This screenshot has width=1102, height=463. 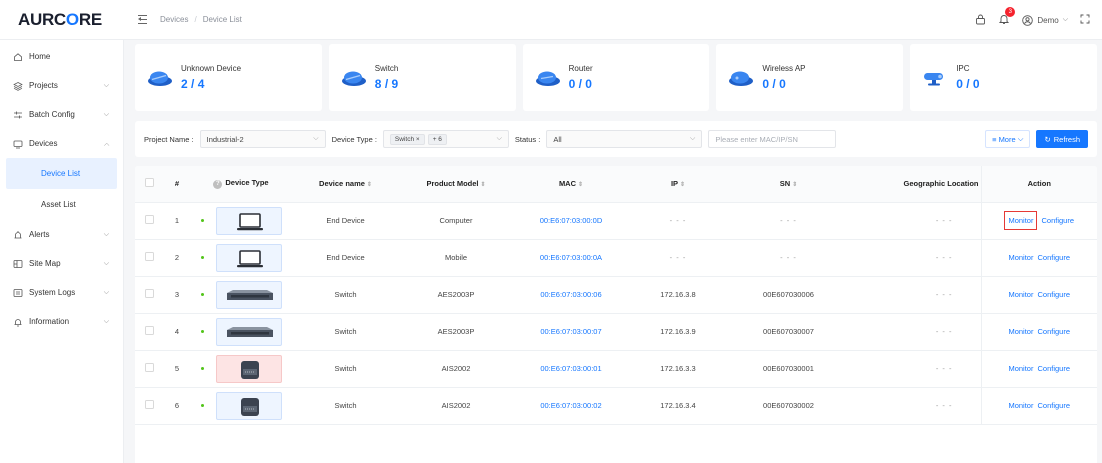 I want to click on online-status-dot, so click(x=202, y=405).